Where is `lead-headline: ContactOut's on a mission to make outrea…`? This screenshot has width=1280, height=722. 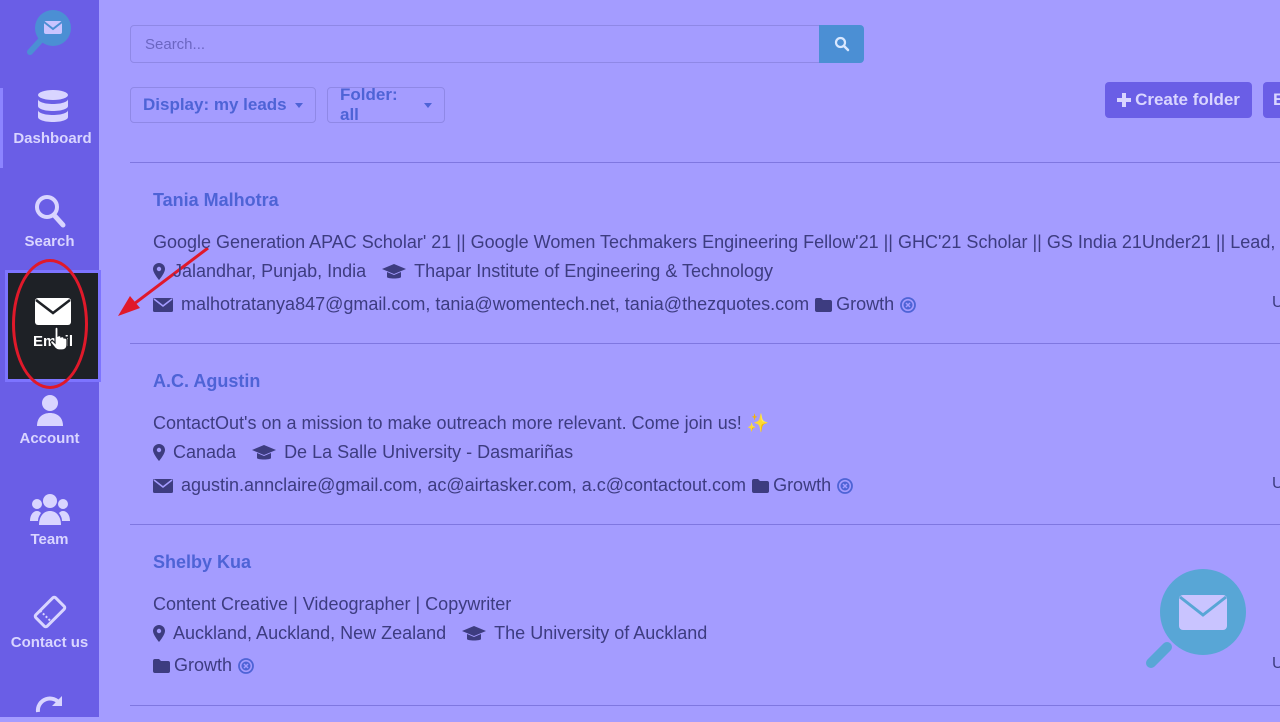
lead-headline: ContactOut's on a mission to make outrea… is located at coordinates (461, 423).